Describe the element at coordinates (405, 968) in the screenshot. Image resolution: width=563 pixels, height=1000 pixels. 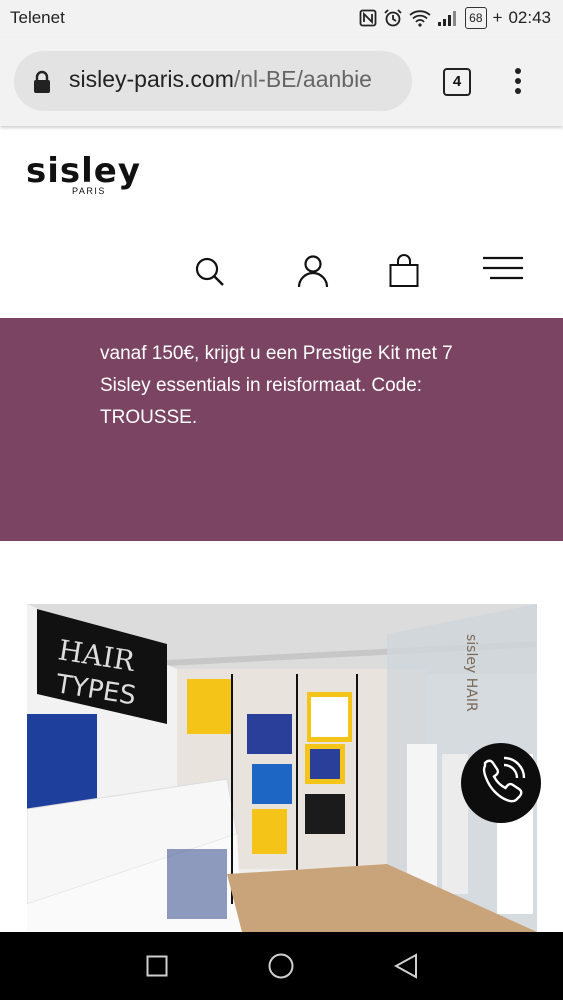
I see `back-icon` at that location.